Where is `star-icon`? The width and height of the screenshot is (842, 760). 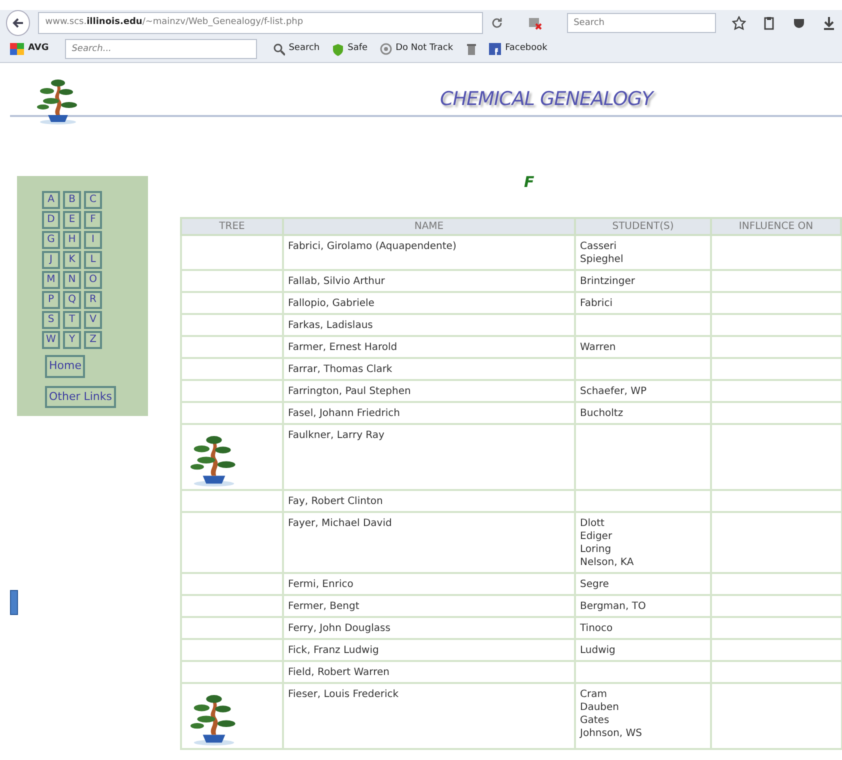 star-icon is located at coordinates (739, 23).